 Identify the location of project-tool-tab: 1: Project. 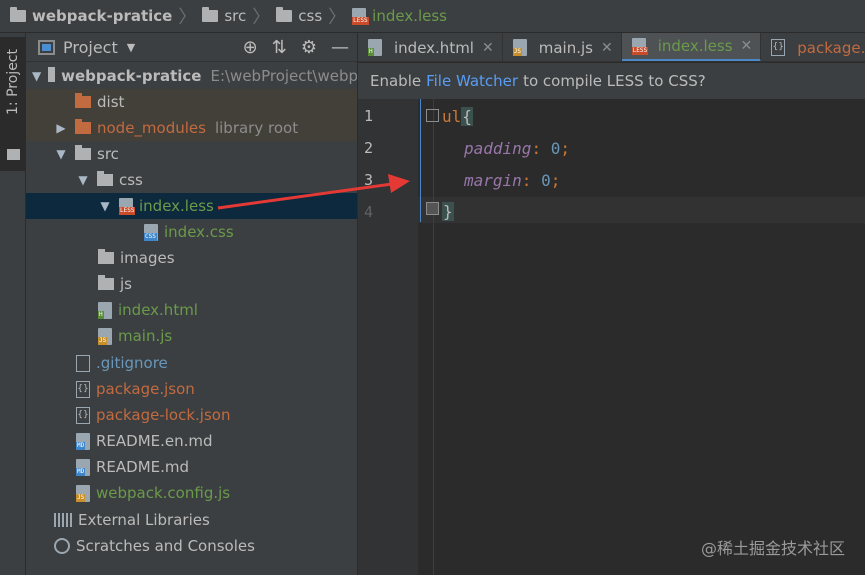
(13, 104).